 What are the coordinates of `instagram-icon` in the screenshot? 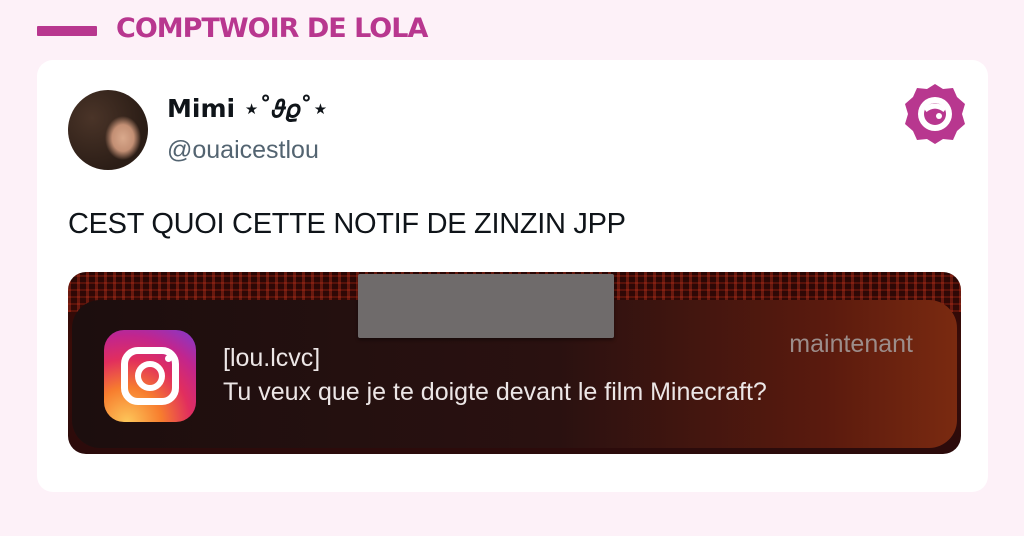 It's located at (150, 376).